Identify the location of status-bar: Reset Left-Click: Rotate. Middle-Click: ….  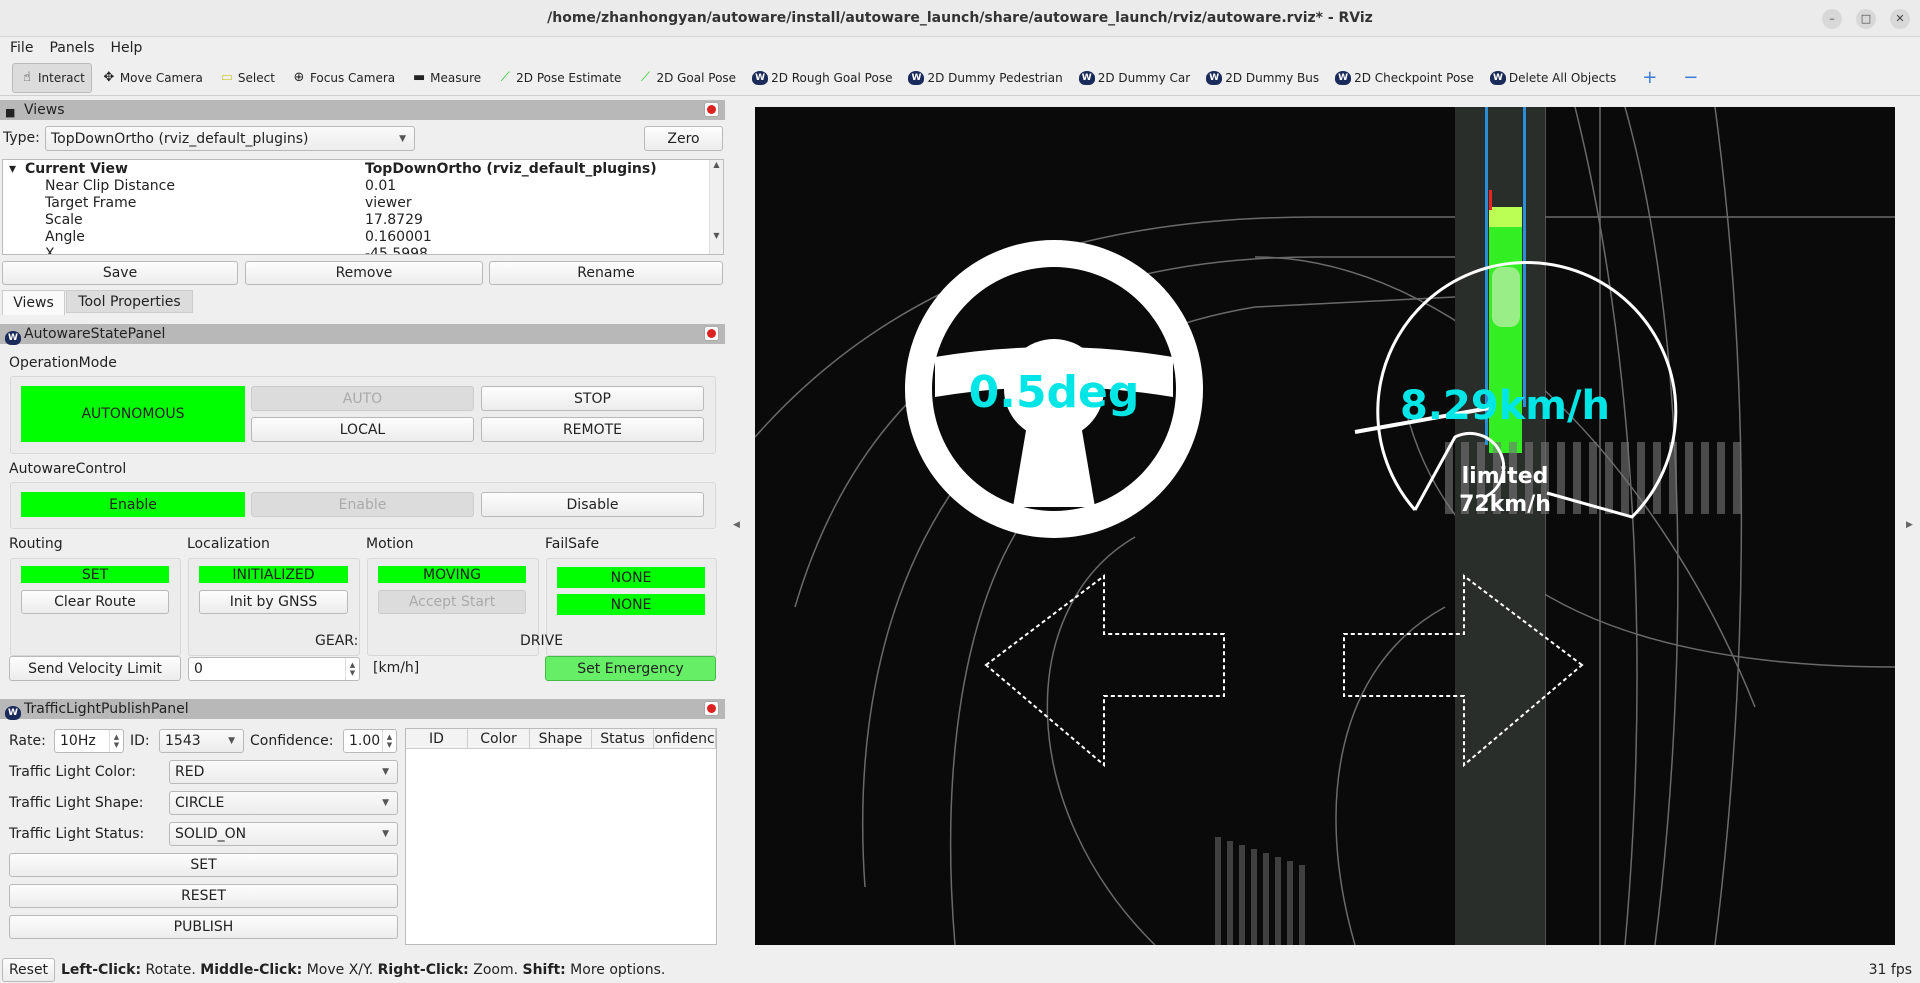
(960, 970).